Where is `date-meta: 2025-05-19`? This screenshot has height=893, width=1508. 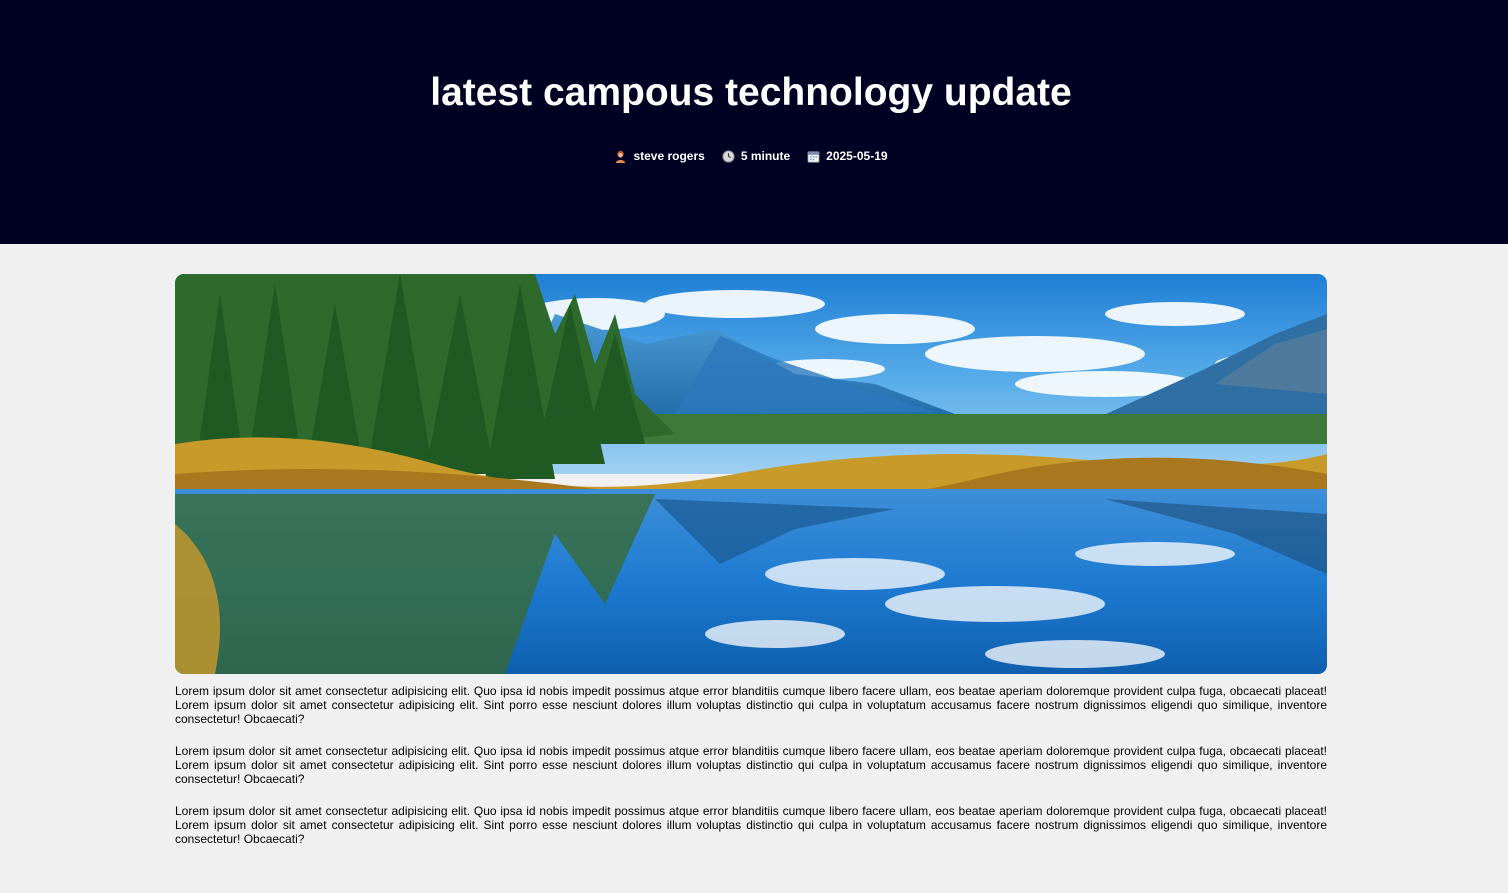
date-meta: 2025-05-19 is located at coordinates (847, 156).